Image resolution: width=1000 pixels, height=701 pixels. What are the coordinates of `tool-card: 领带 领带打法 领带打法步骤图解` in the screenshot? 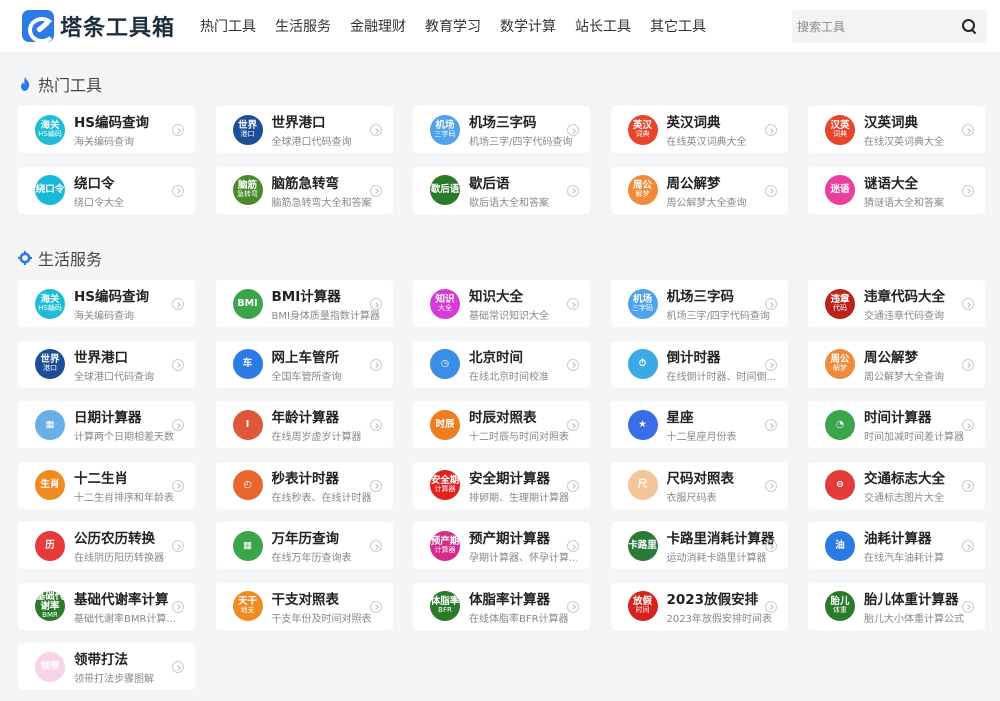 It's located at (106, 666).